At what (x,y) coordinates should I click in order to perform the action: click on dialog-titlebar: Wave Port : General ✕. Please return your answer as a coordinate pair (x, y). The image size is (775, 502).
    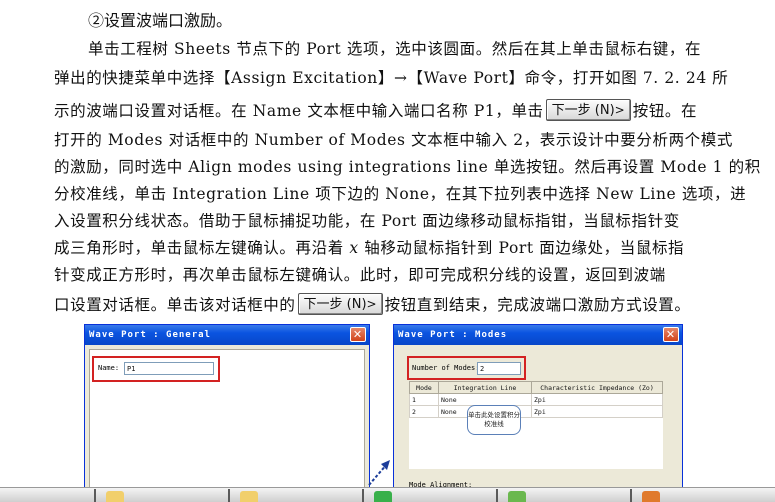
    Looking at the image, I should click on (227, 335).